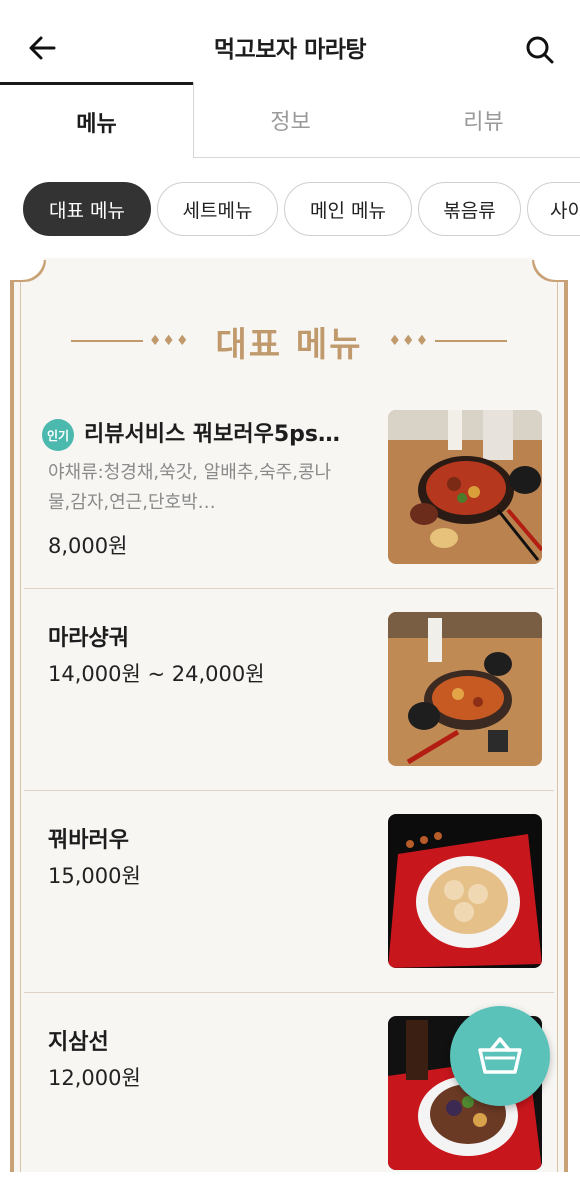 The height and width of the screenshot is (1194, 580). Describe the element at coordinates (133, 341) in the screenshot. I see `ornament-left: ♦♦♦` at that location.